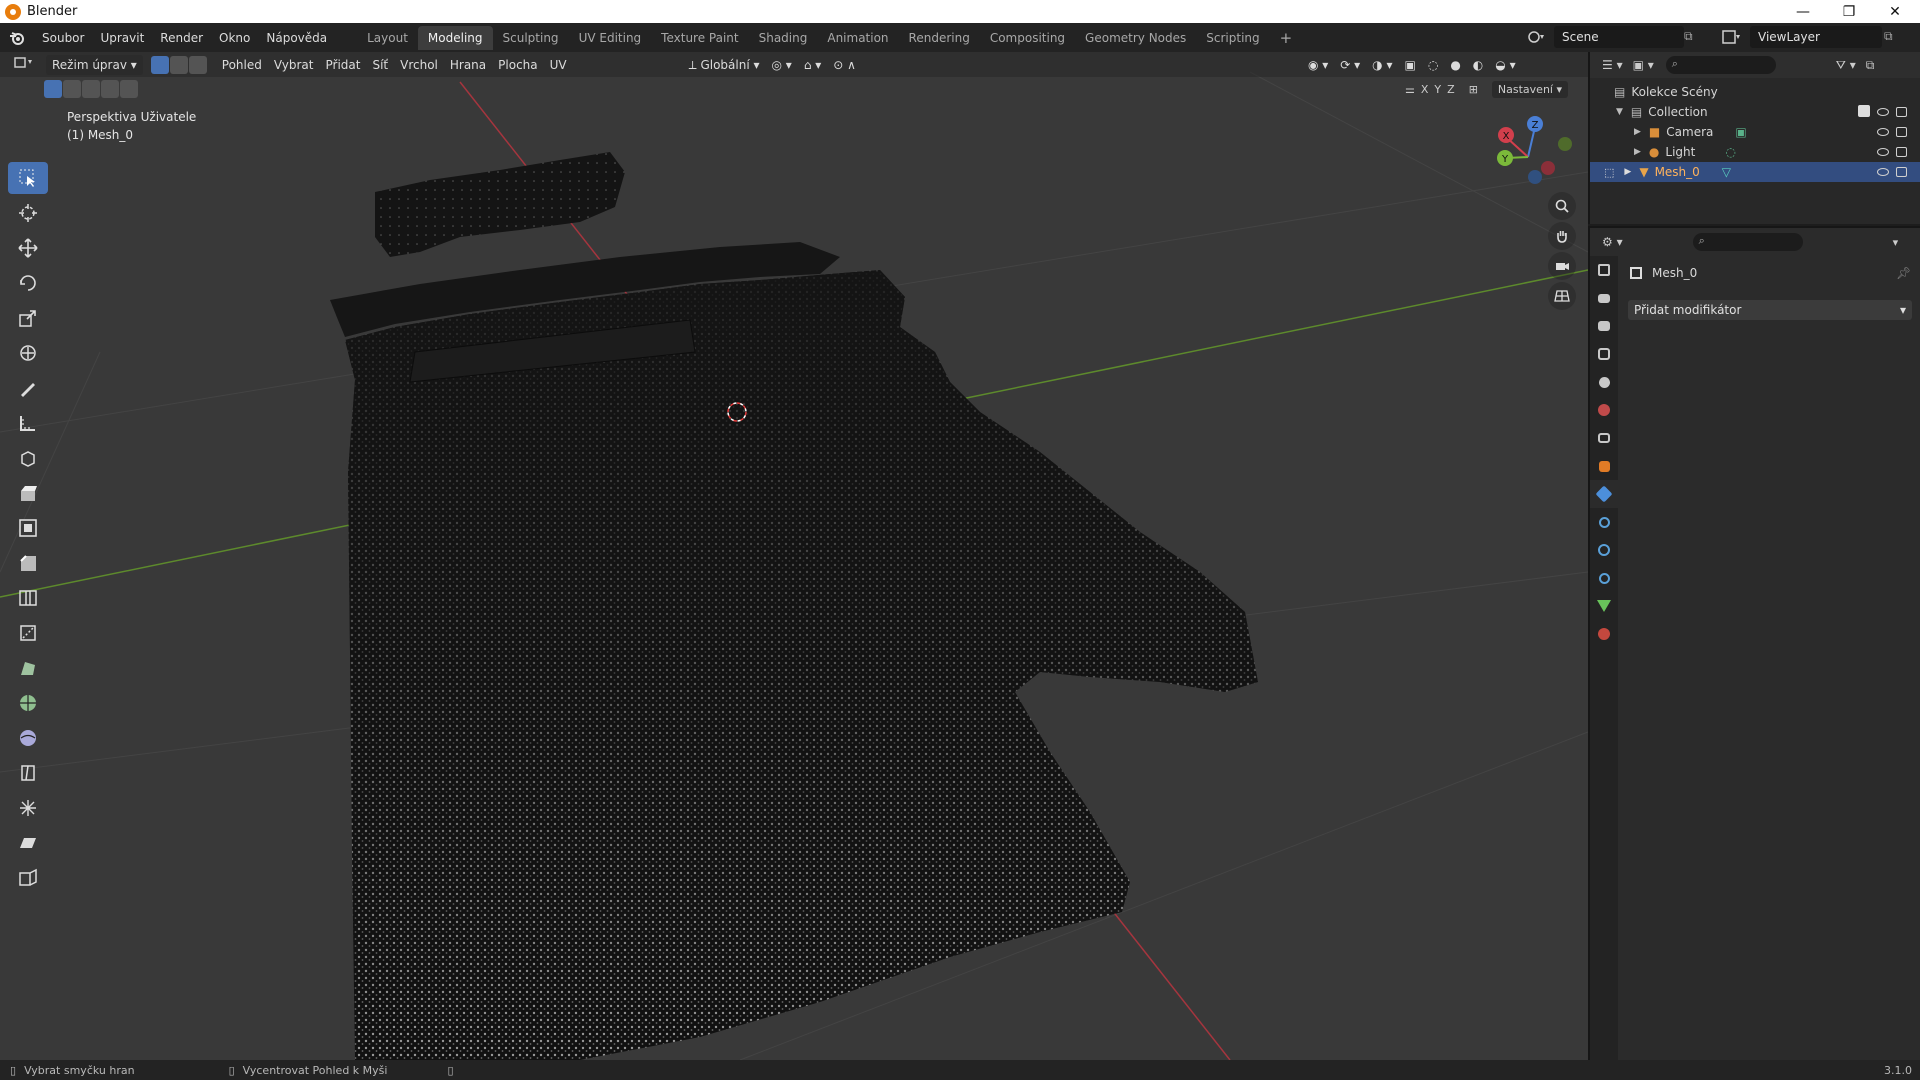  Describe the element at coordinates (294, 65) in the screenshot. I see `menu-select: Vybrat` at that location.